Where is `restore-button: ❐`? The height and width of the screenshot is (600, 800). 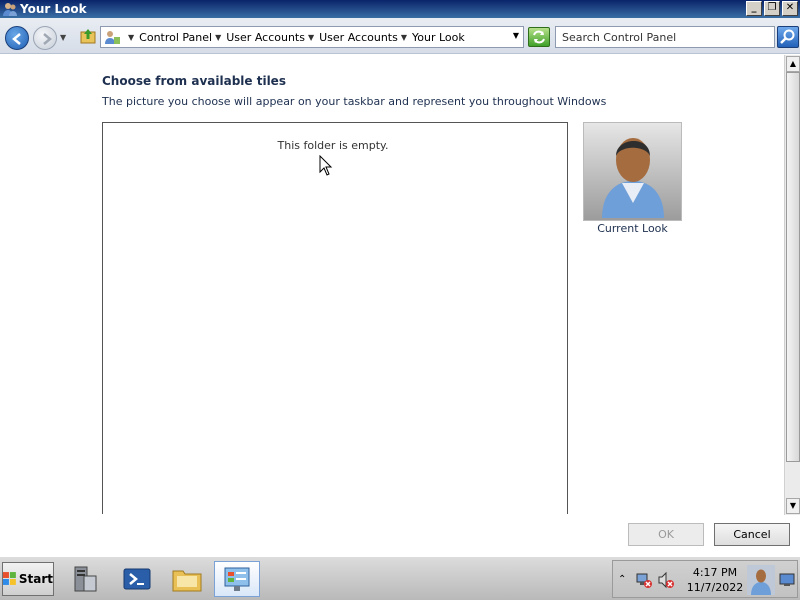 restore-button: ❐ is located at coordinates (772, 8).